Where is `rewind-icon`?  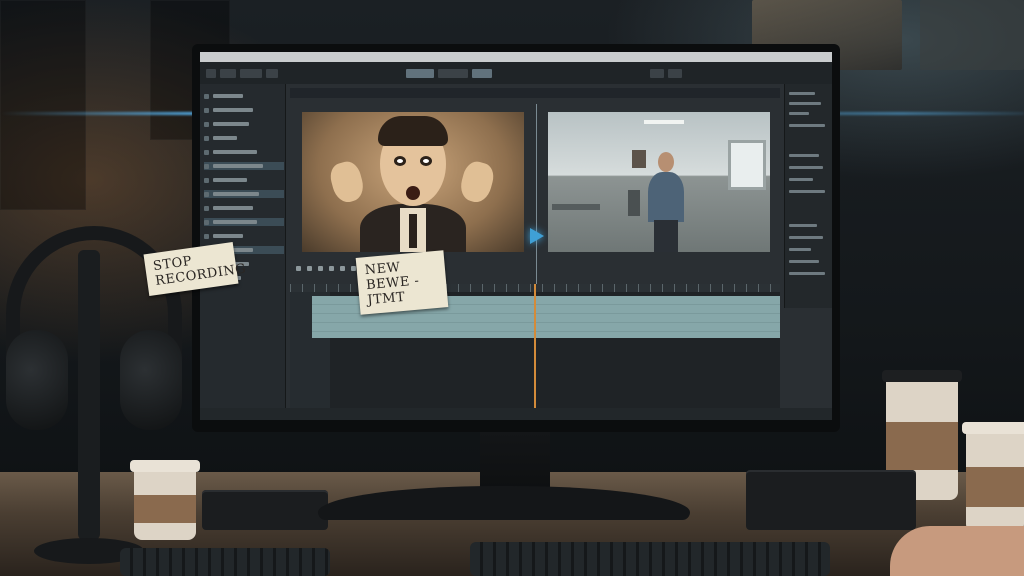
rewind-icon is located at coordinates (298, 268).